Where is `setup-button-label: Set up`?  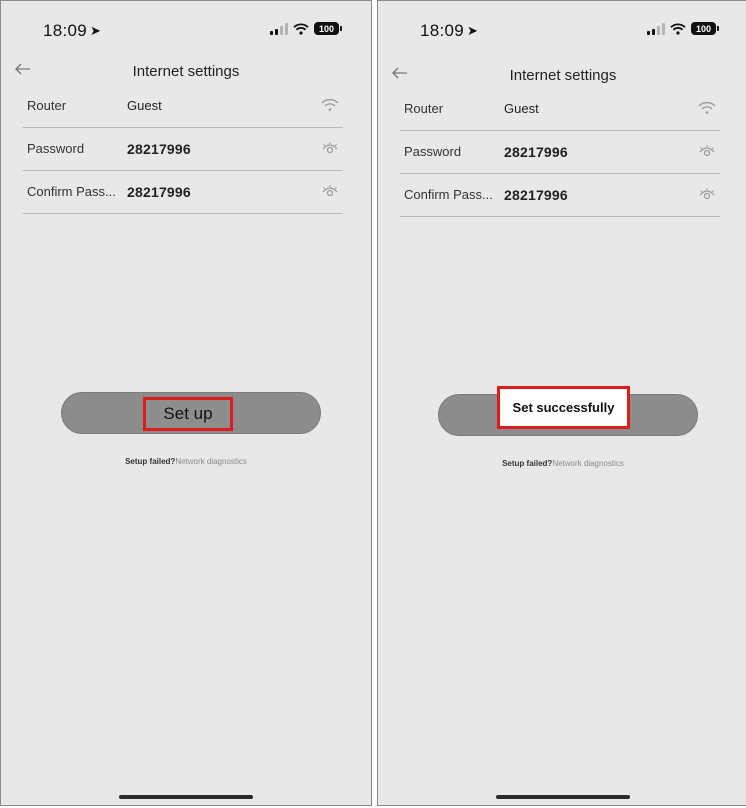
setup-button-label: Set up is located at coordinates (188, 414).